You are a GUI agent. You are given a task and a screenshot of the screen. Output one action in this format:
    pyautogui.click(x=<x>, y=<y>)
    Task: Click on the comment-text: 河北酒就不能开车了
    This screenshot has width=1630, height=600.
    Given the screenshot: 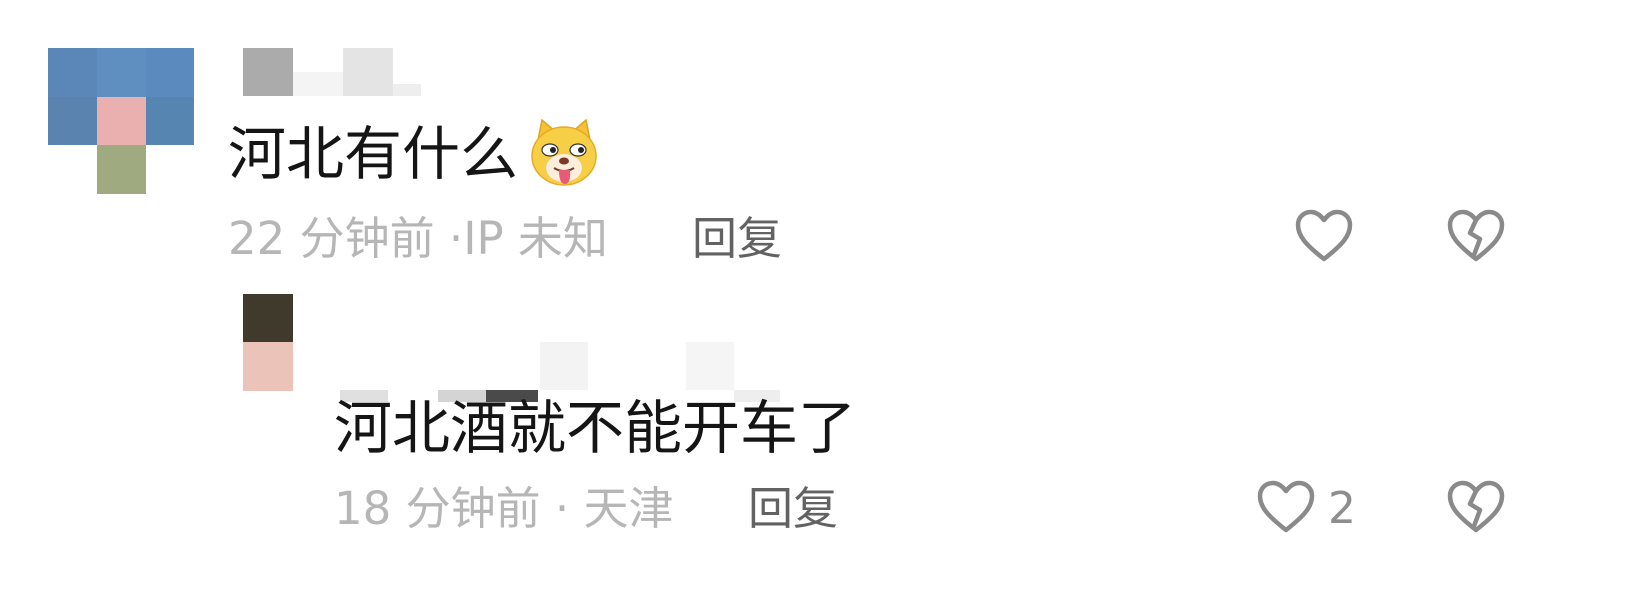 What is the action you would take?
    pyautogui.click(x=595, y=428)
    